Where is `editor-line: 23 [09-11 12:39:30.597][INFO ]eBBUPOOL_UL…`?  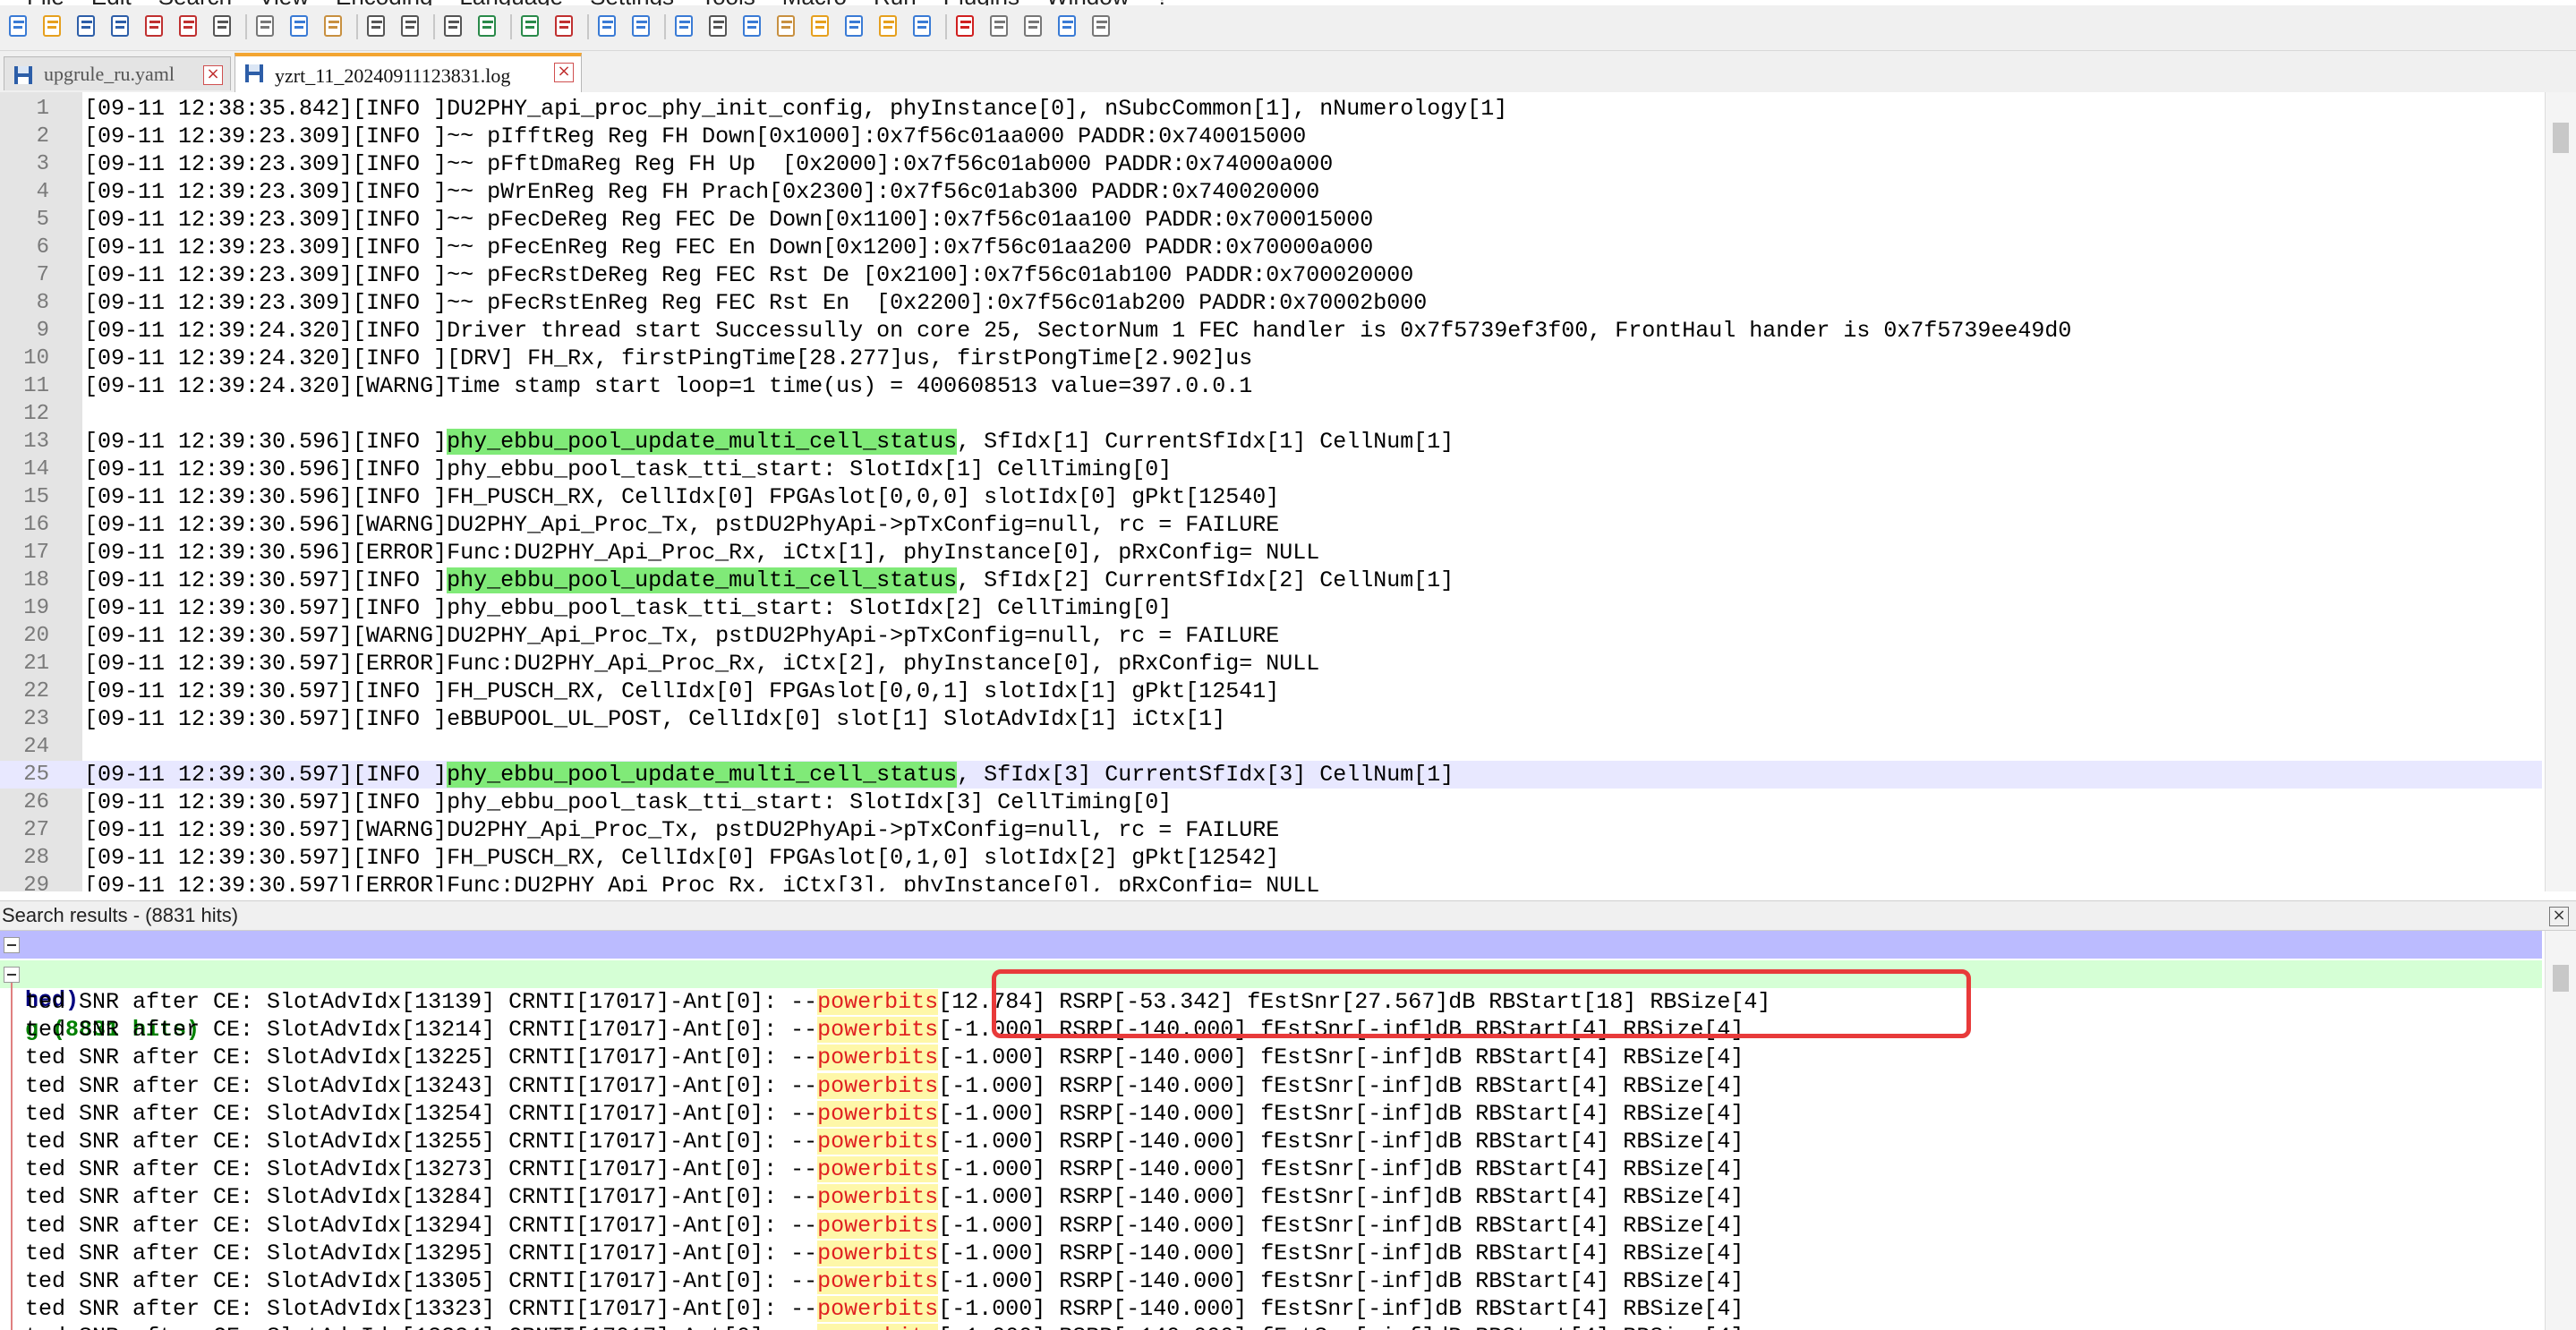 editor-line: 23 [09-11 12:39:30.597][INFO ]eBBUPOOL_UL… is located at coordinates (1271, 719).